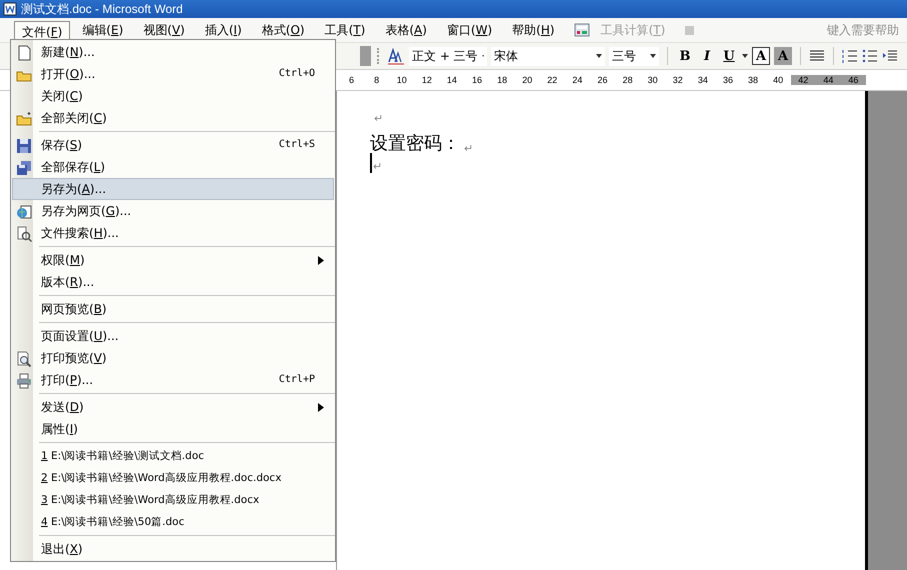 The height and width of the screenshot is (570, 907). Describe the element at coordinates (415, 143) in the screenshot. I see `document-text: 设置密码：` at that location.